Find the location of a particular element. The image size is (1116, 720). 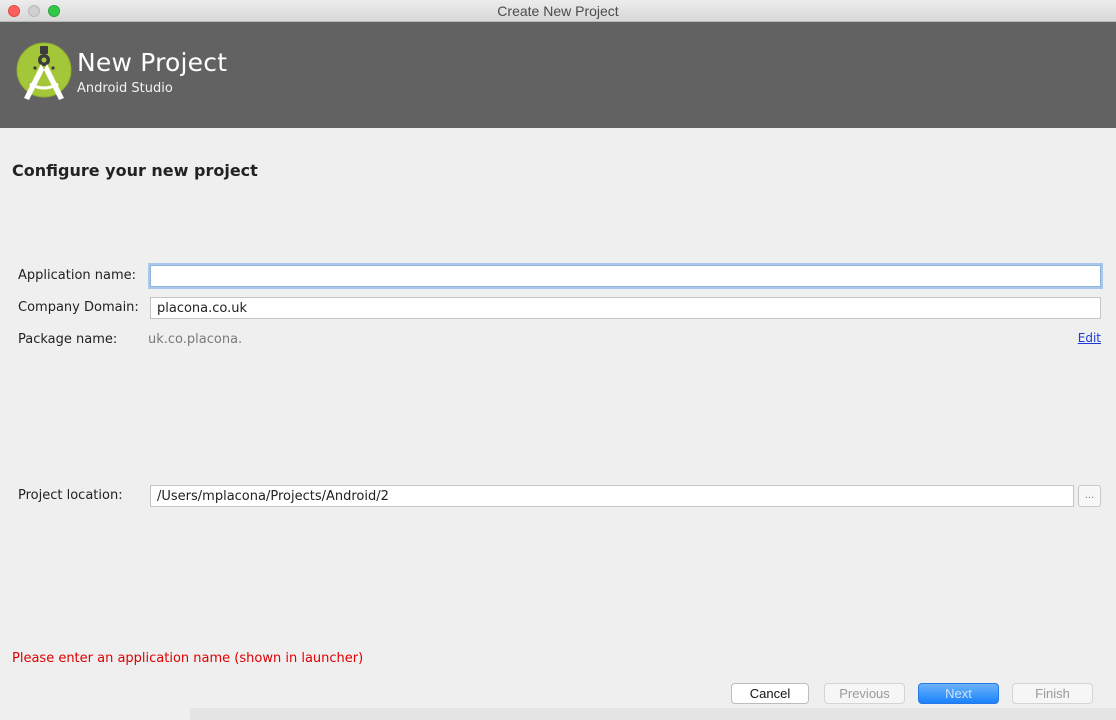

company-domain-input is located at coordinates (625, 308).